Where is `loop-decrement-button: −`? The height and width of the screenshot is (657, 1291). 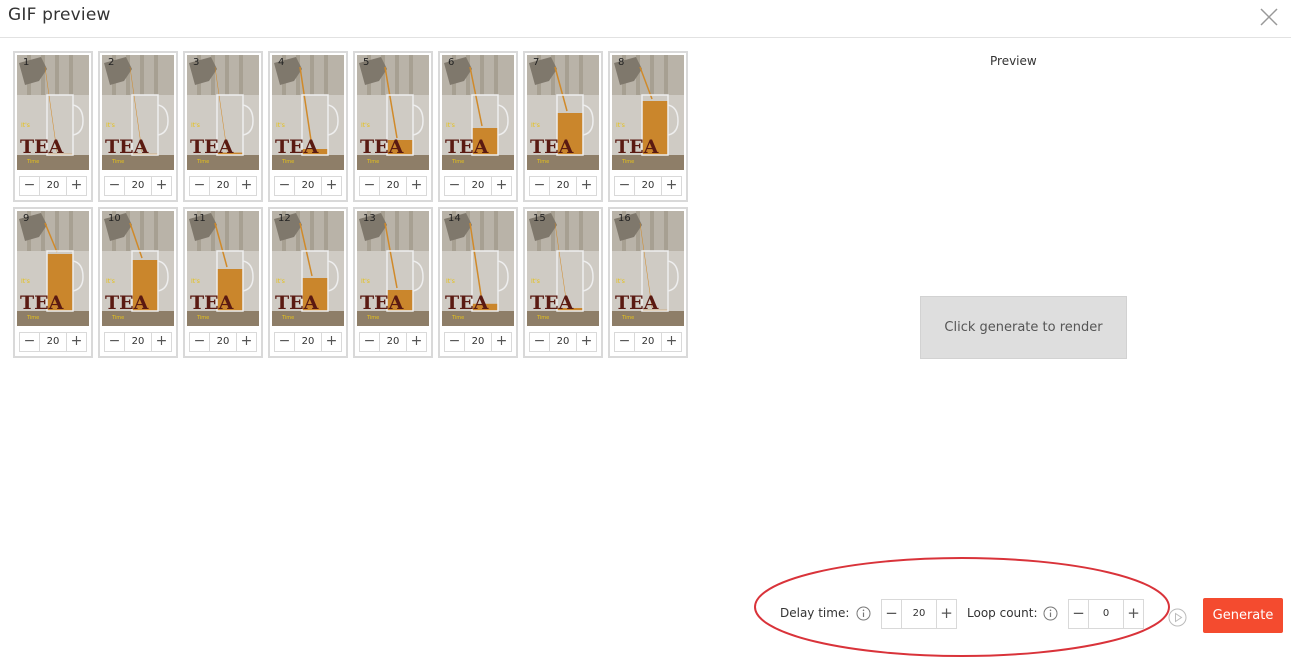 loop-decrement-button: − is located at coordinates (1078, 614).